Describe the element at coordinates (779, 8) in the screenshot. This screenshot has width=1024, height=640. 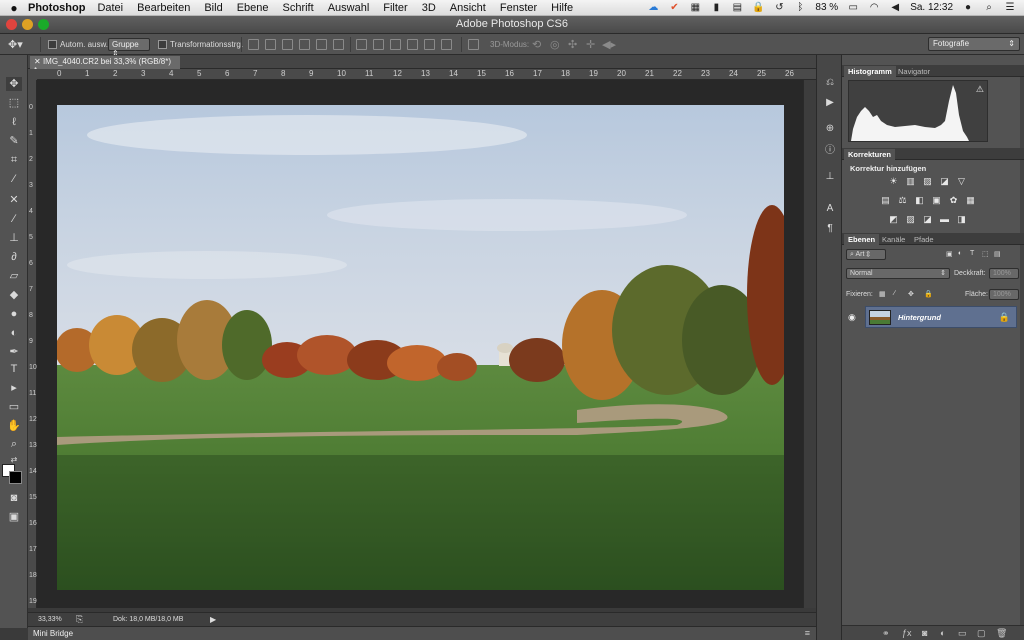
I see `time-machine-icon: ↺` at that location.